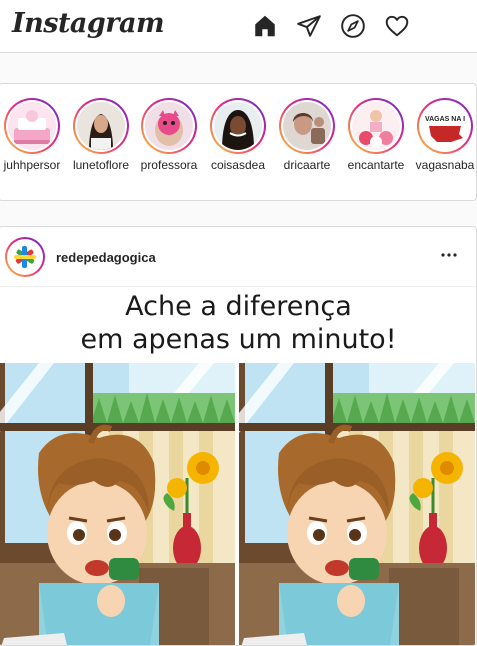  What do you see at coordinates (238, 26) in the screenshot?
I see `top-navigation-bar: Instagram` at bounding box center [238, 26].